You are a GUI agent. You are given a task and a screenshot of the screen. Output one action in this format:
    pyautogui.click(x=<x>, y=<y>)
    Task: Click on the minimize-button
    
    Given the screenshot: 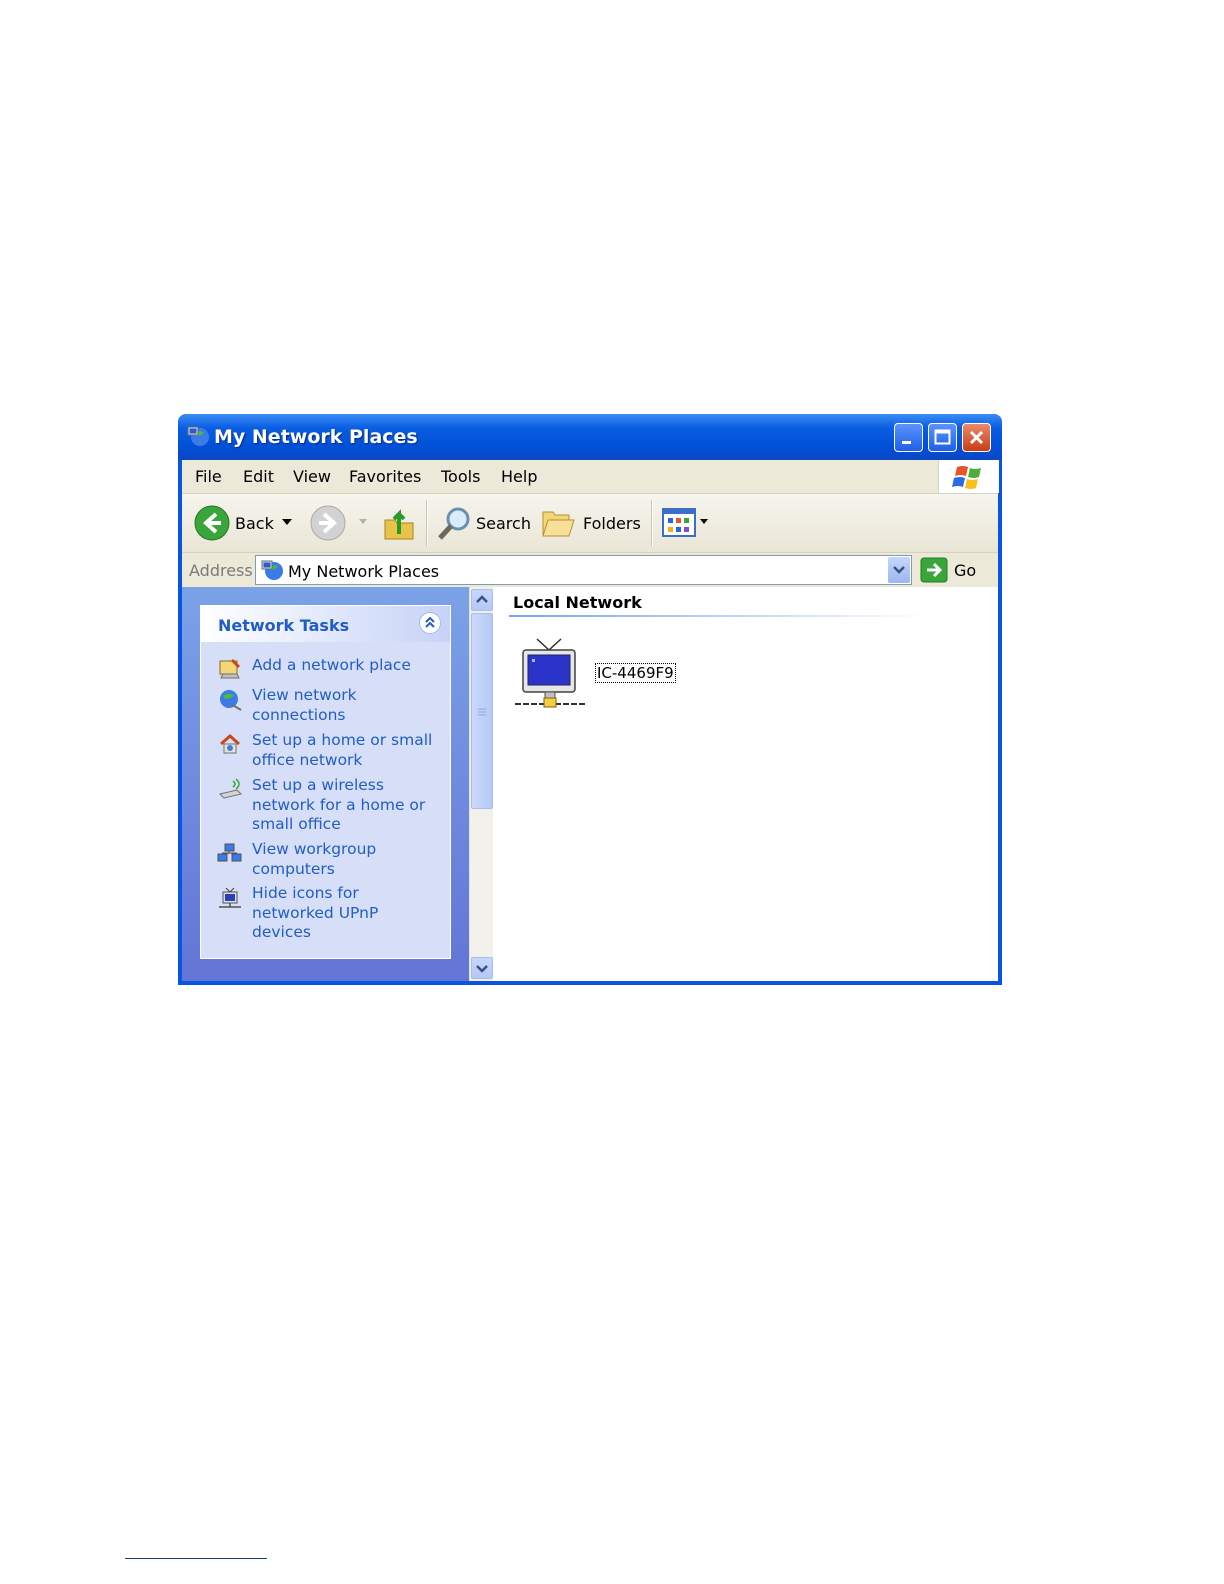 What is the action you would take?
    pyautogui.click(x=908, y=437)
    